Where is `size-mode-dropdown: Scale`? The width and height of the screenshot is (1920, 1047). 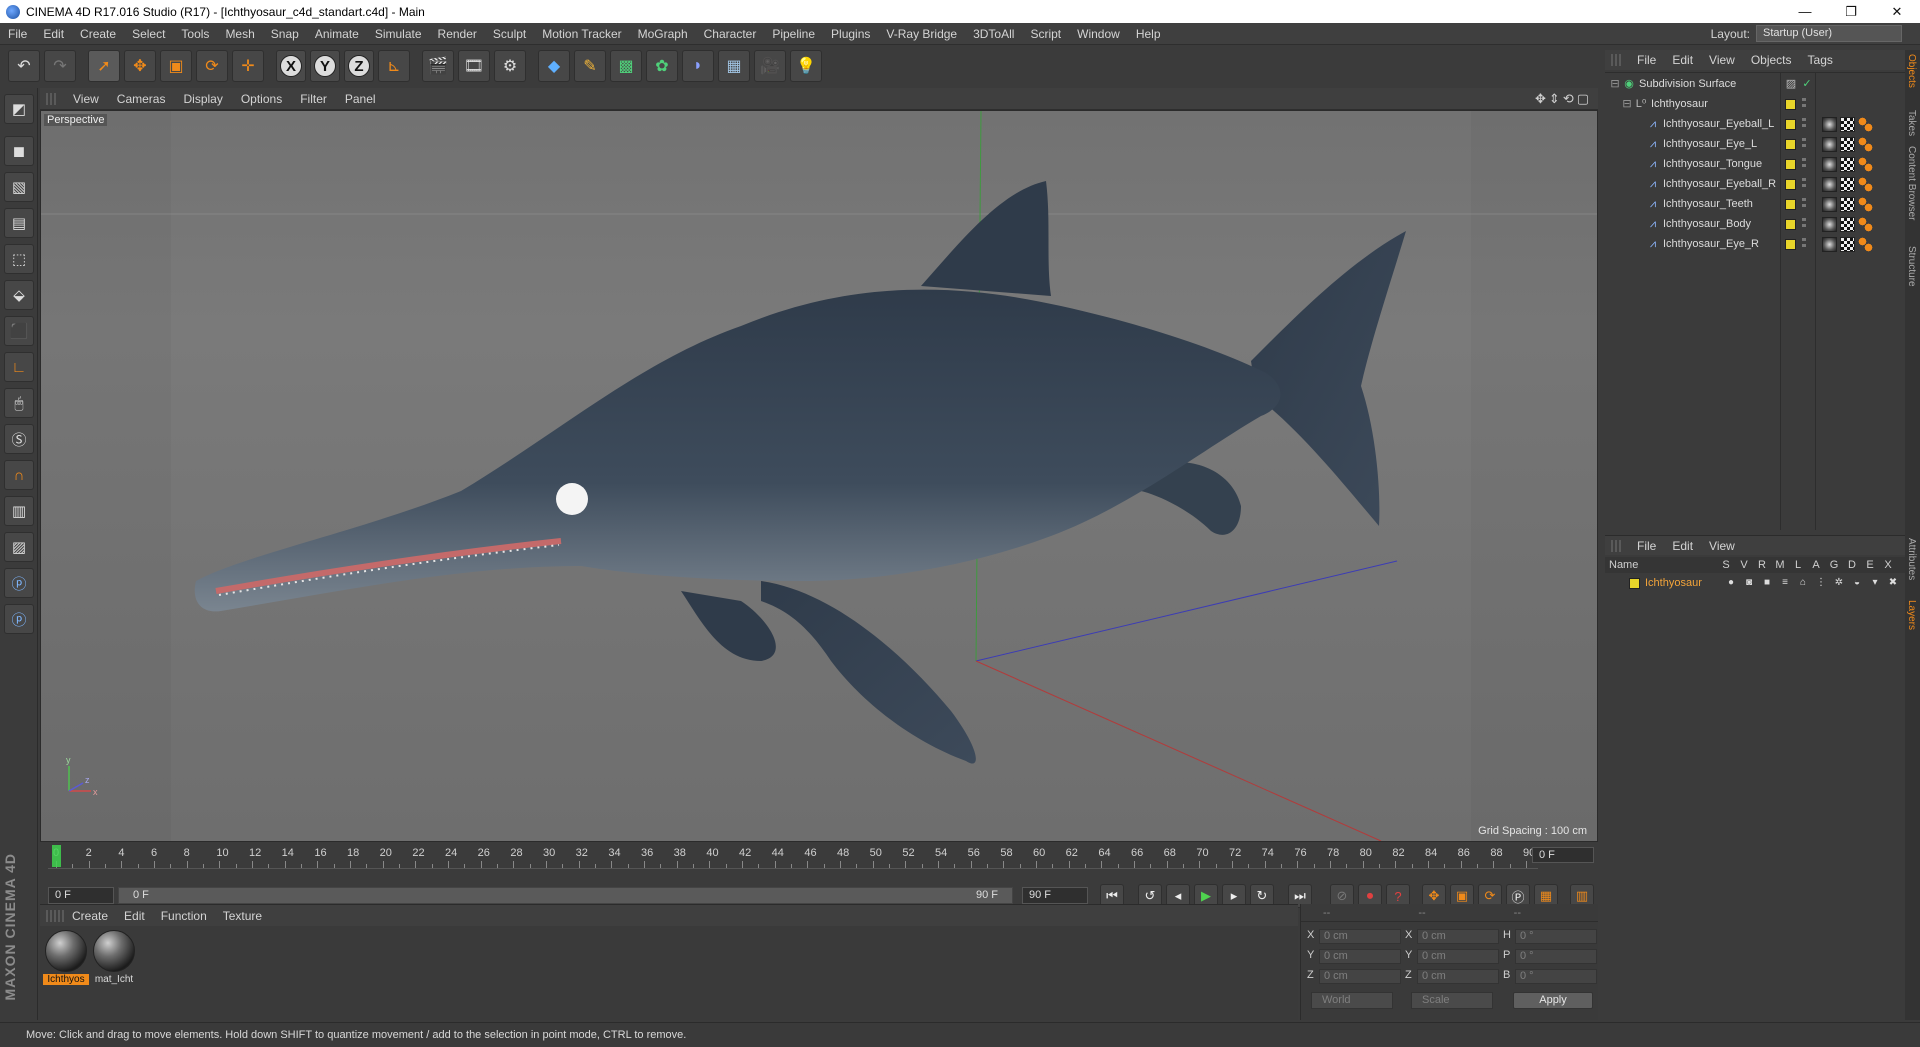 size-mode-dropdown: Scale is located at coordinates (1452, 1000).